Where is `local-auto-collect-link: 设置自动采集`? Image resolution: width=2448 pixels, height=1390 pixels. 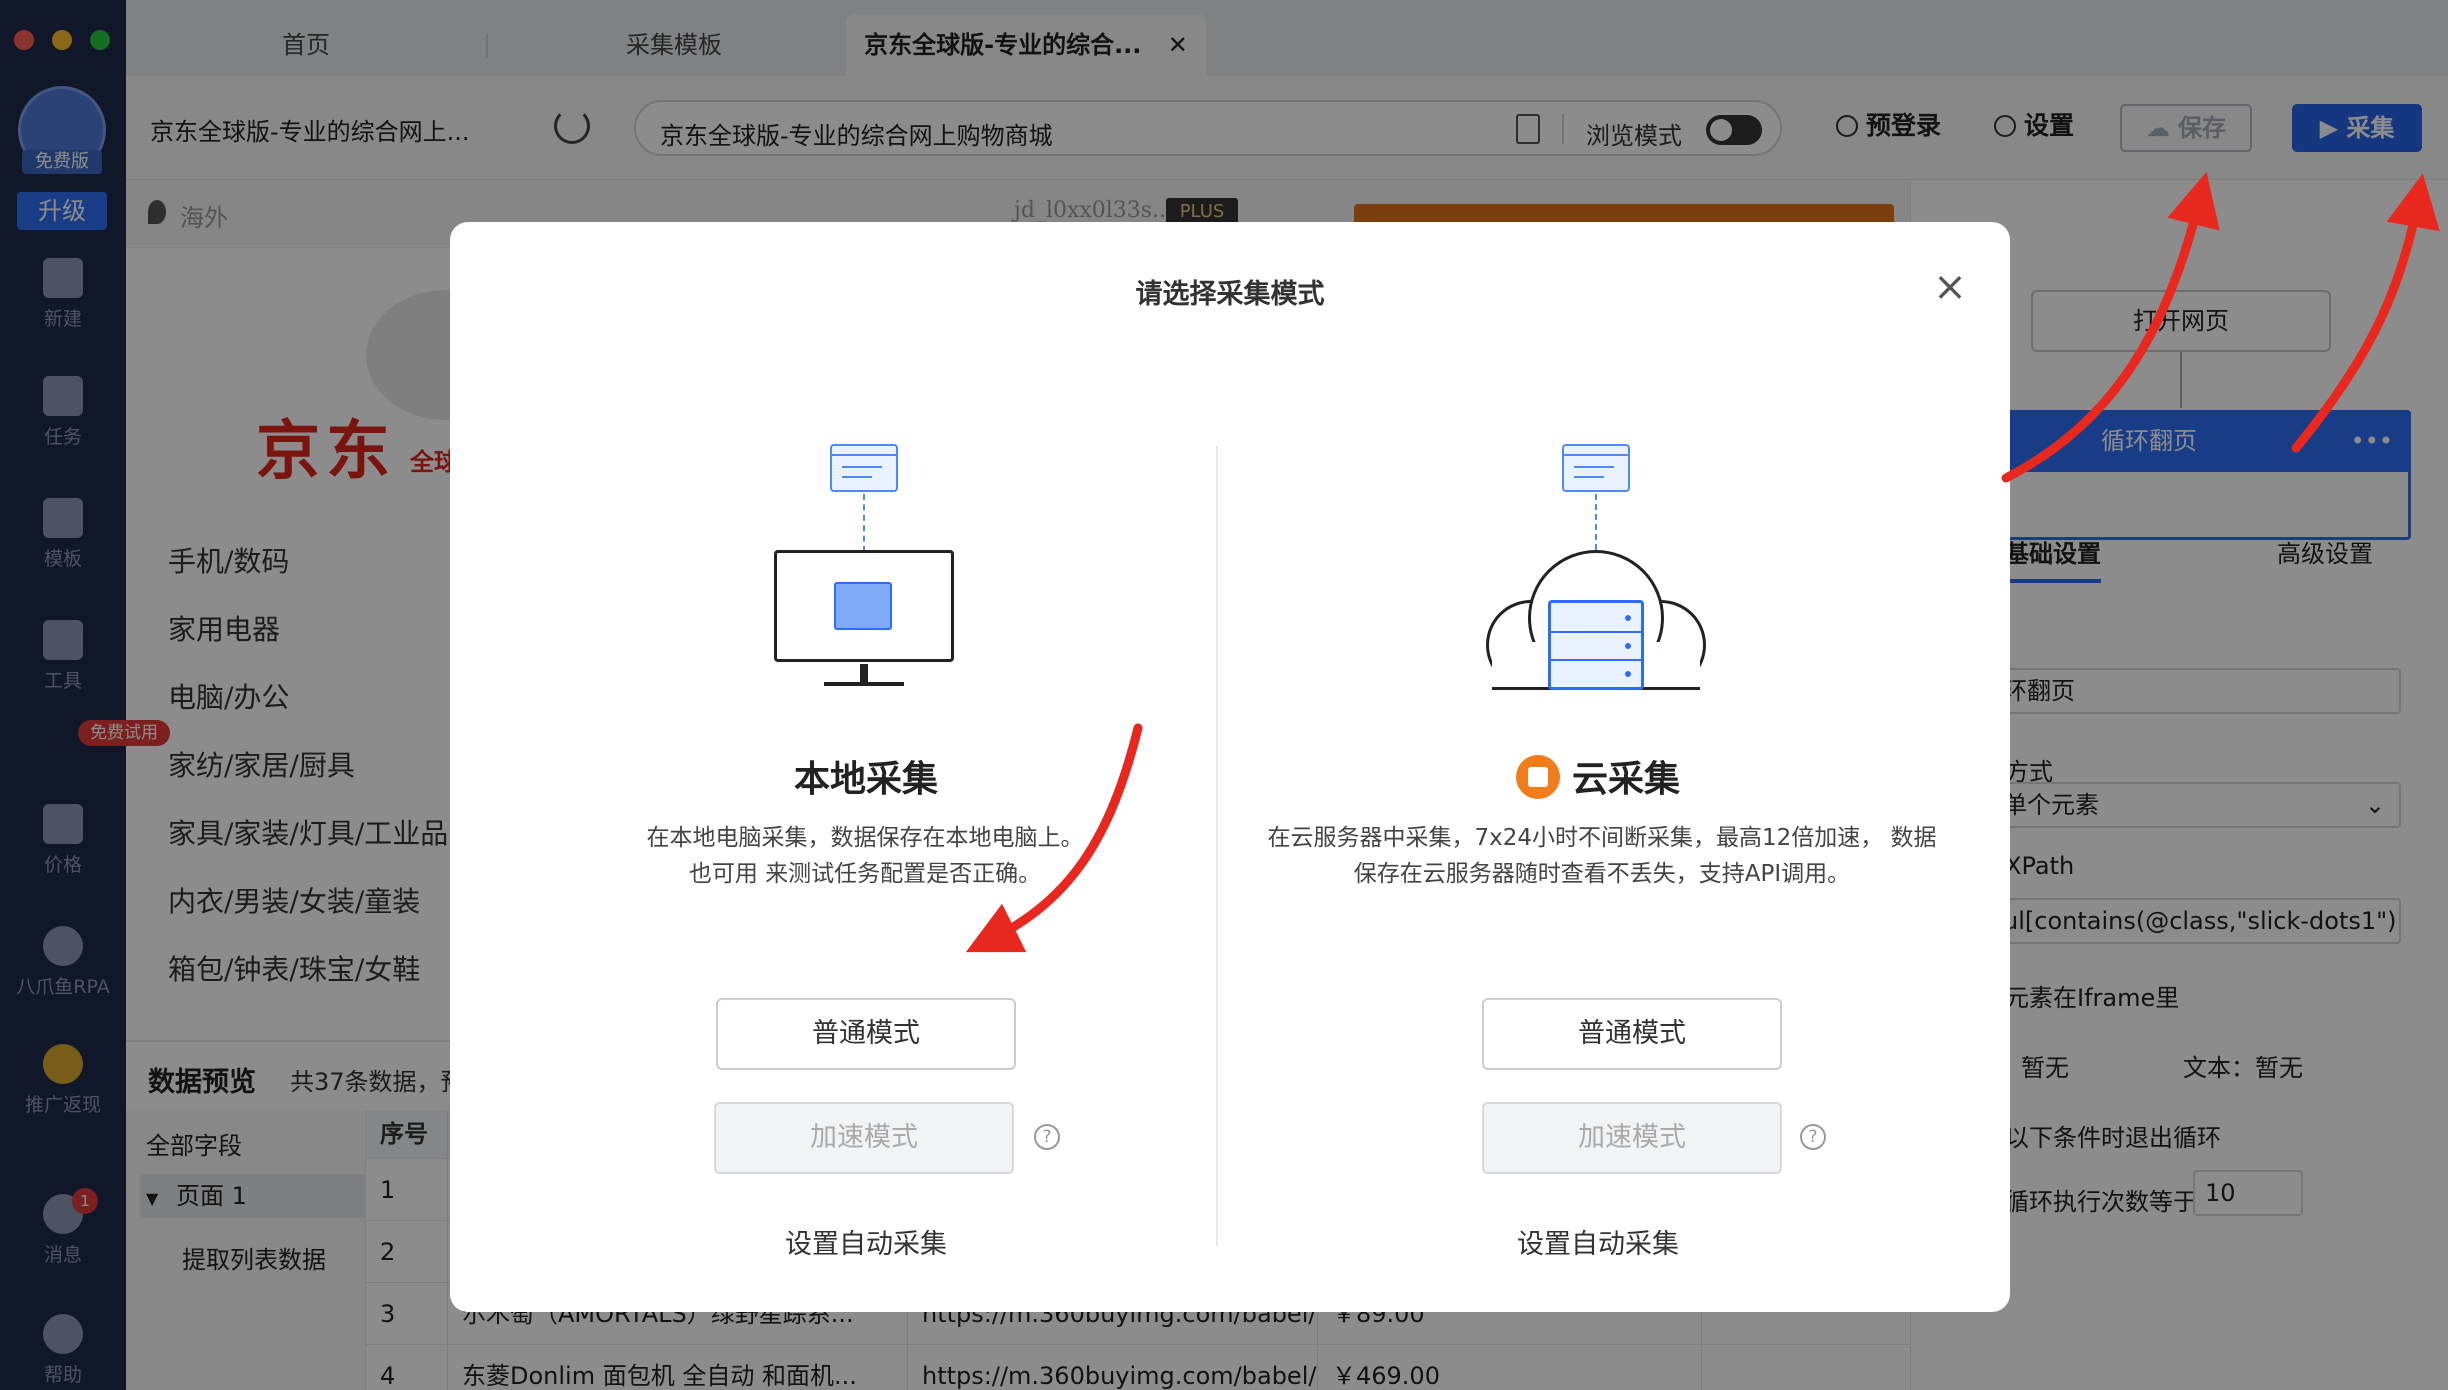 local-auto-collect-link: 设置自动采集 is located at coordinates (866, 1241).